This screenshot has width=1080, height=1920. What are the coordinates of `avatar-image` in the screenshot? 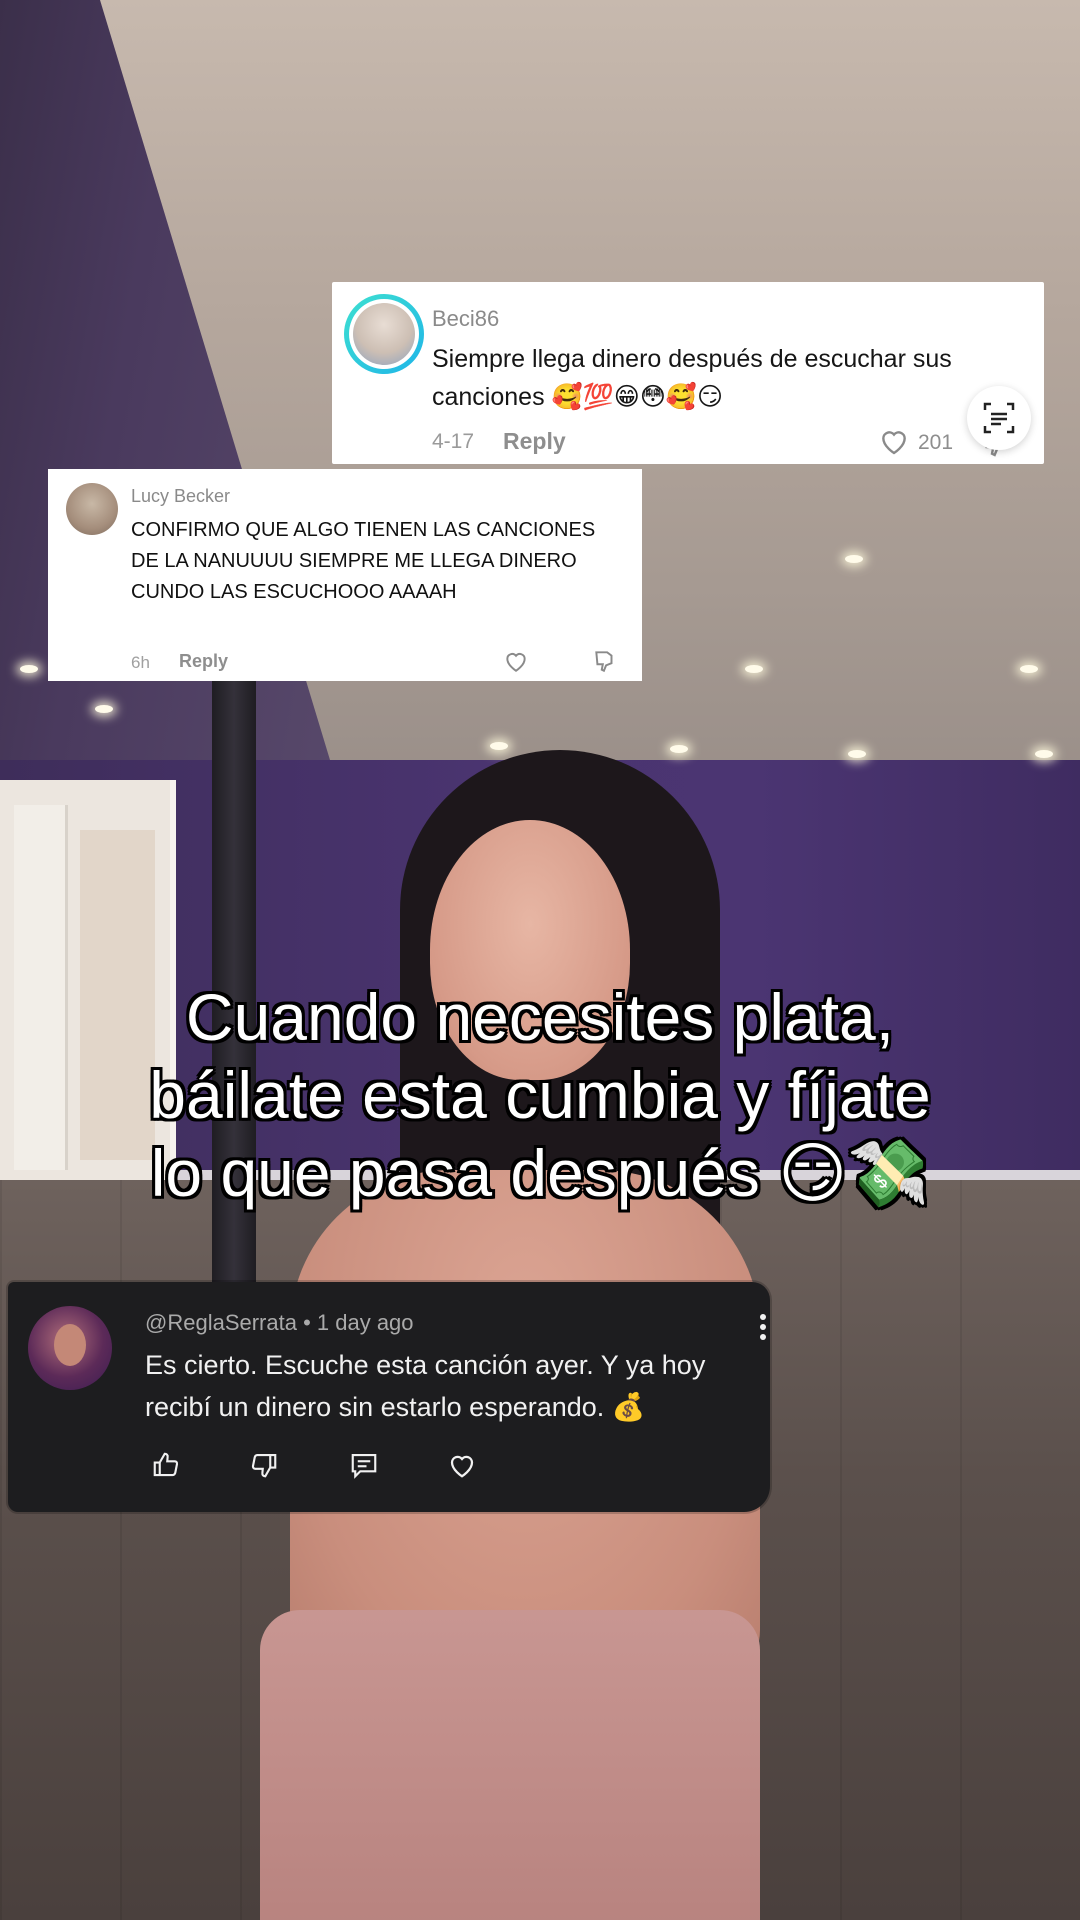 It's located at (384, 334).